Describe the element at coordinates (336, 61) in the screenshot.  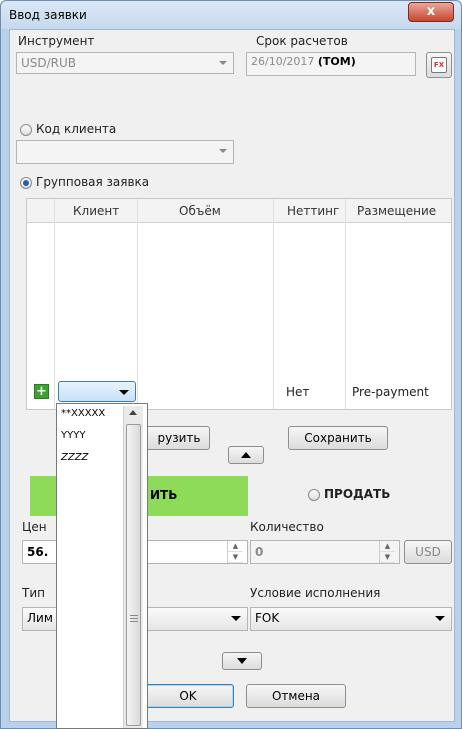
I see `settlement-term: (TOM)` at that location.